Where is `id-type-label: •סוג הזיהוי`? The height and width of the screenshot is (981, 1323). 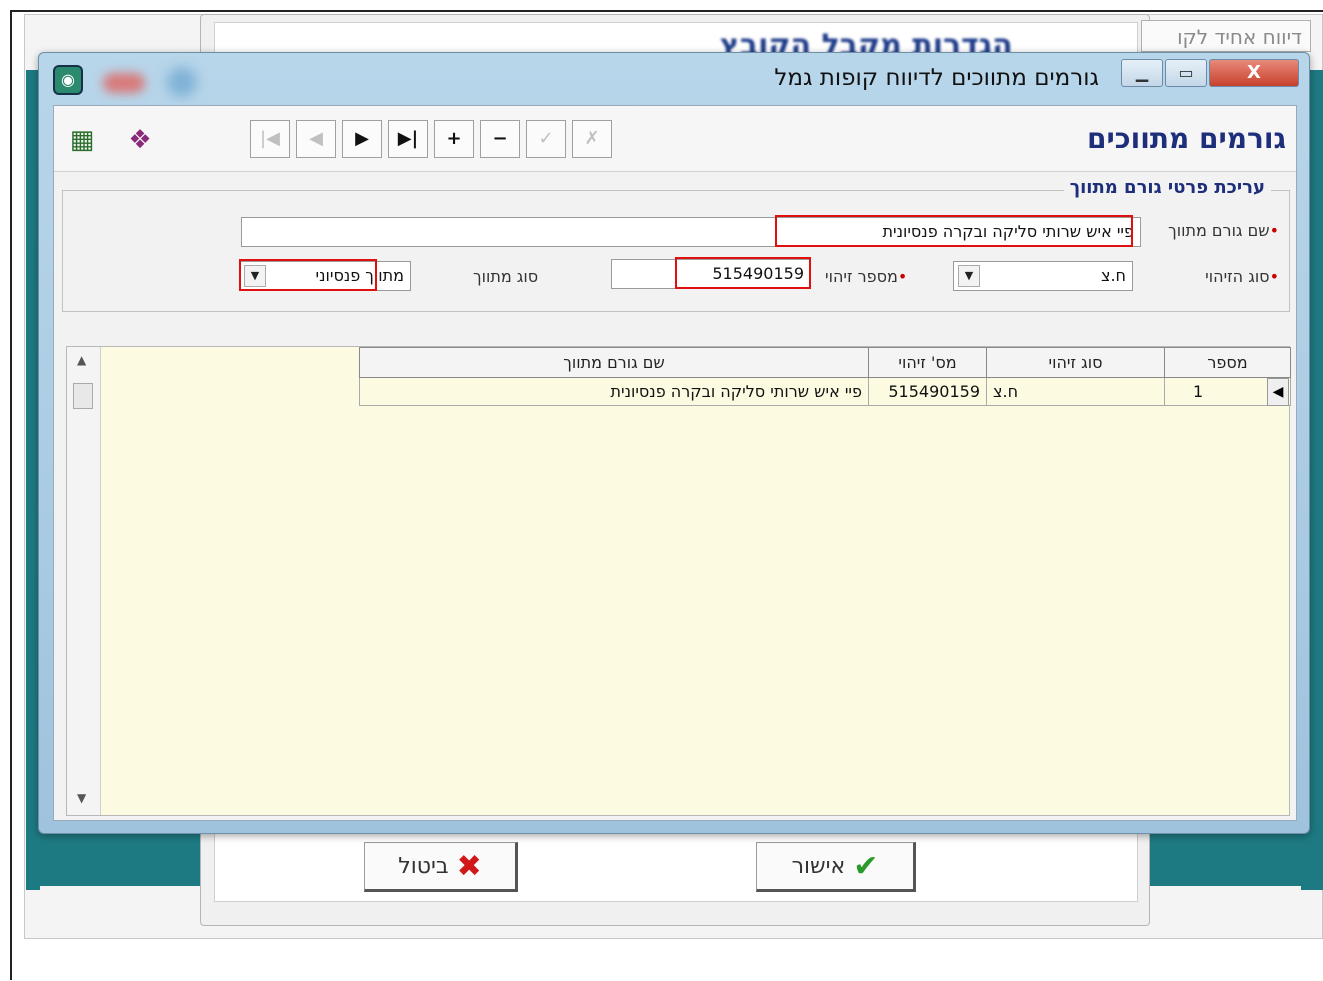
id-type-label: •סוג הזיהוי is located at coordinates (1242, 276).